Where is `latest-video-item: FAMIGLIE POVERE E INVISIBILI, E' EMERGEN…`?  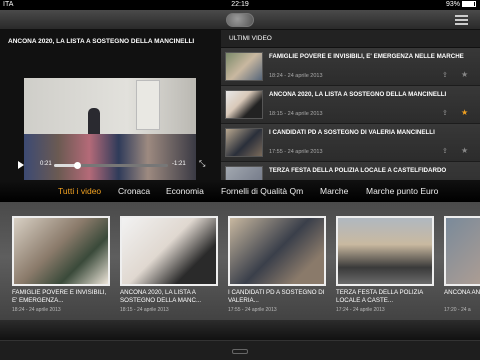 latest-video-item: FAMIGLIE POVERE E INVISIBILI, E' EMERGEN… is located at coordinates (350, 67).